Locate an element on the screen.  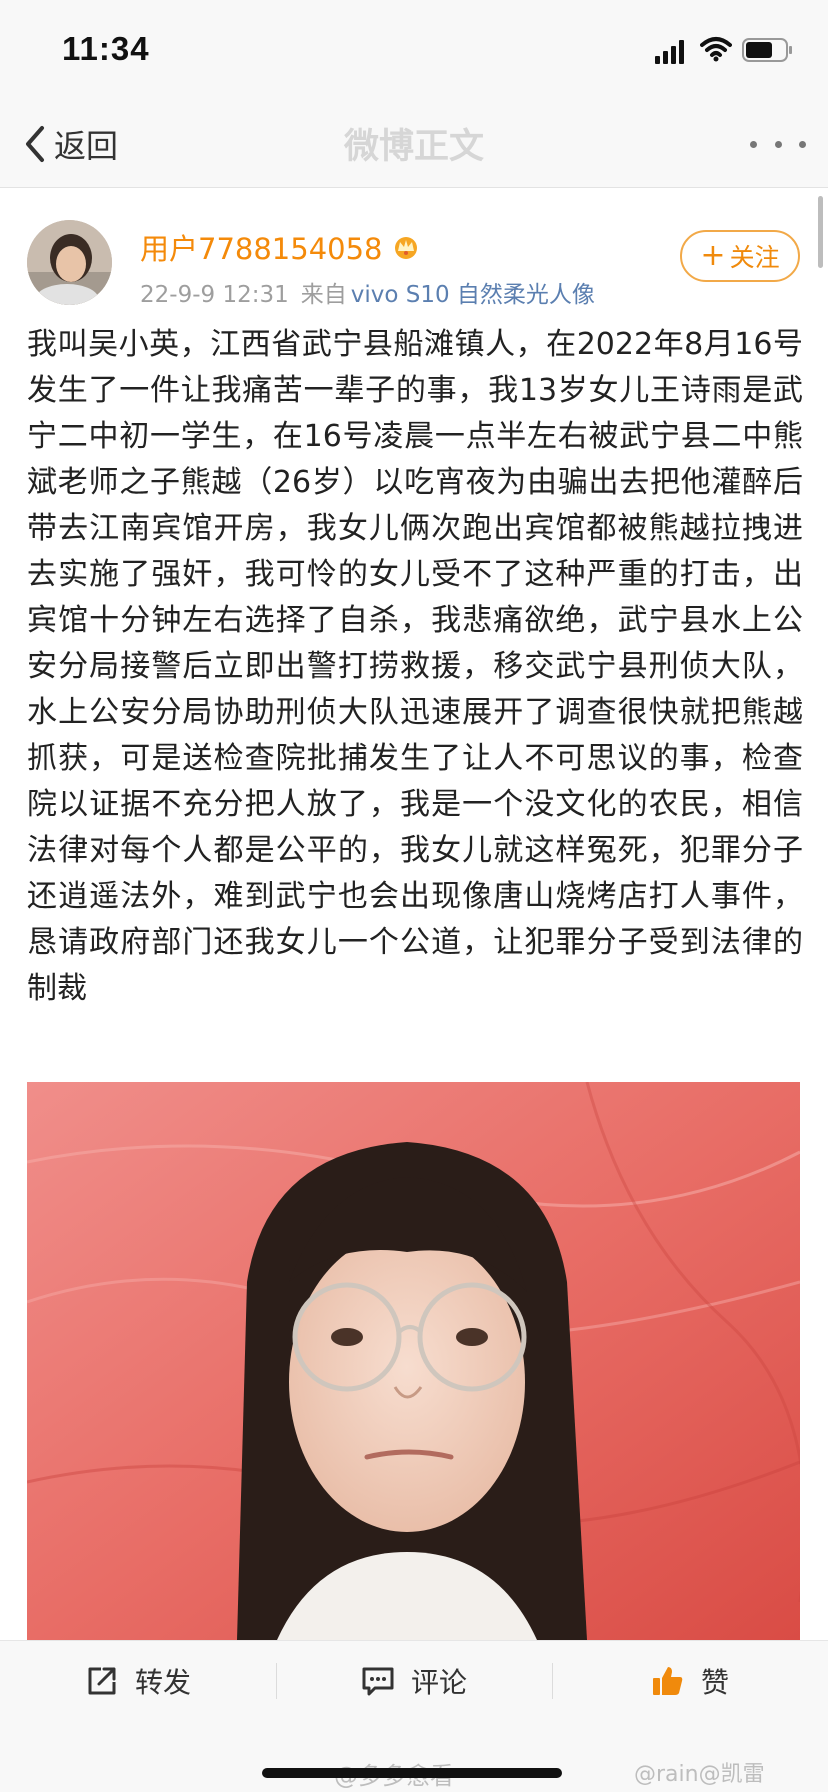
repost-button: 转发 is located at coordinates (138, 1680).